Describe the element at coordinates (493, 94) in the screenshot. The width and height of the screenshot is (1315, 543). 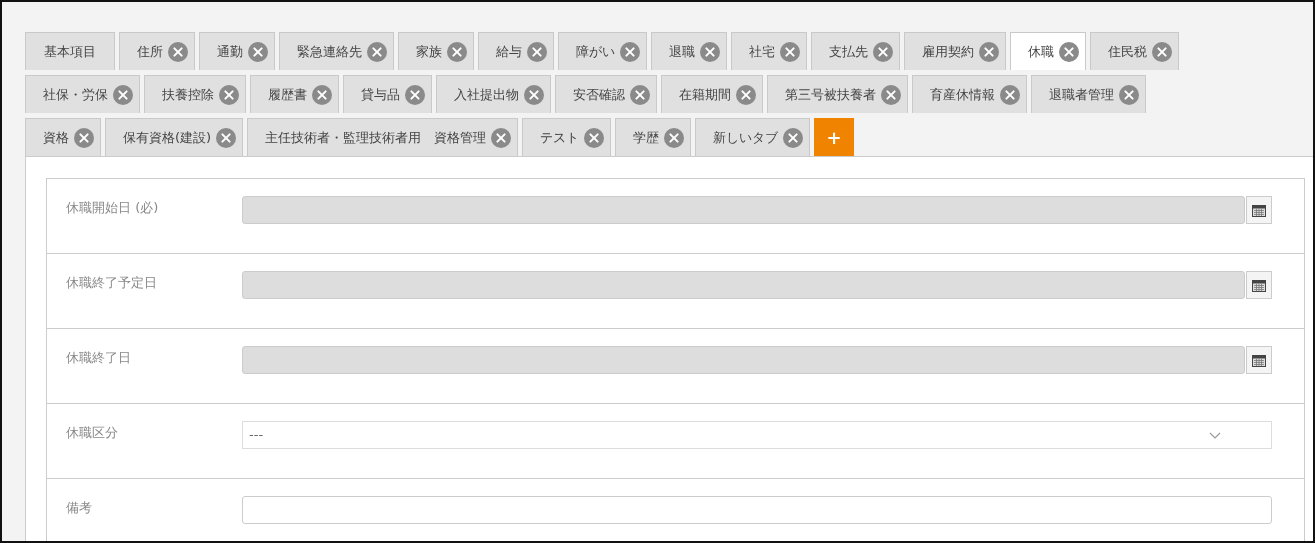
I see `tab: 入社提出物` at that location.